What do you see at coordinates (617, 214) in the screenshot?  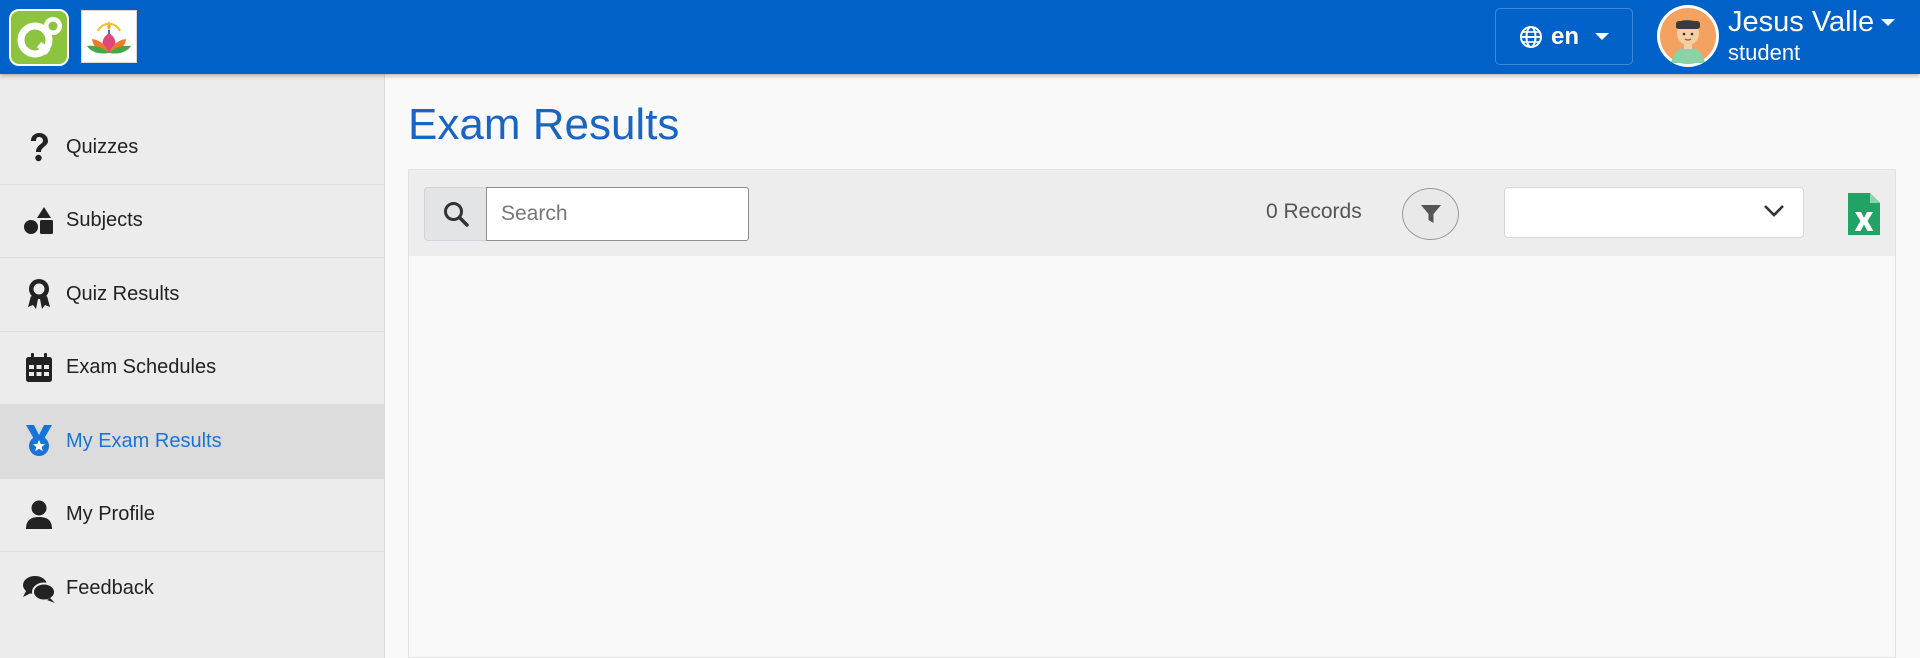 I see `search-input` at bounding box center [617, 214].